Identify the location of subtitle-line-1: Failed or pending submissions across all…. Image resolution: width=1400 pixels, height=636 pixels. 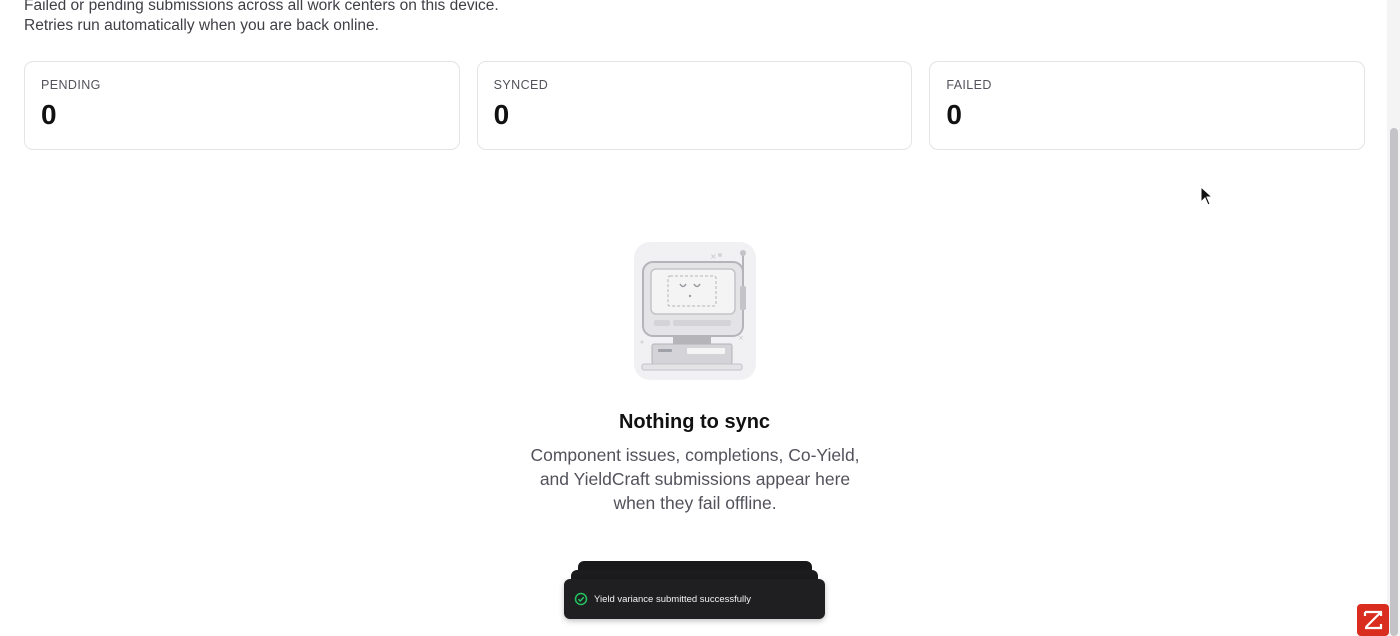
(261, 7).